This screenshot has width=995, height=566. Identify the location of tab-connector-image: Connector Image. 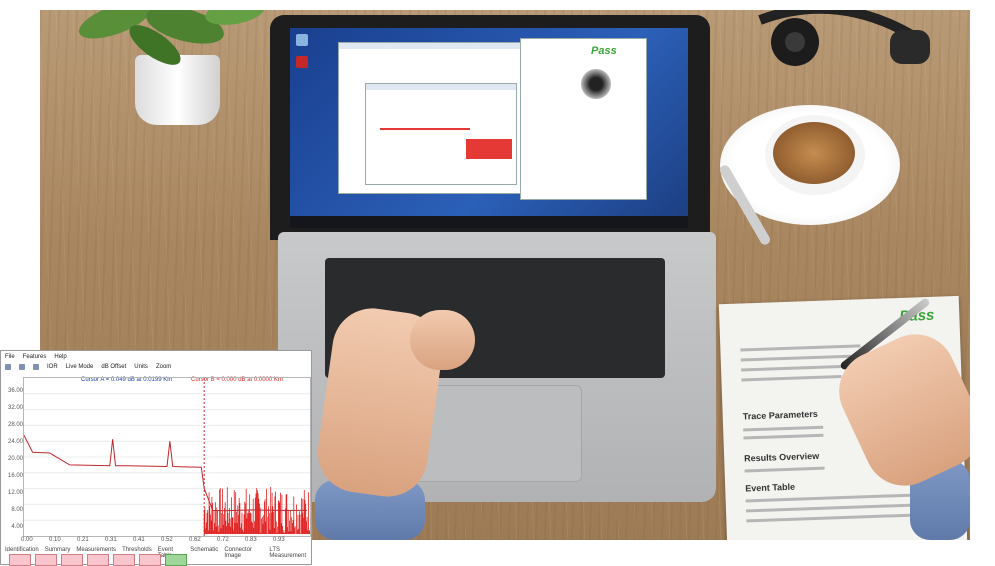
(243, 553).